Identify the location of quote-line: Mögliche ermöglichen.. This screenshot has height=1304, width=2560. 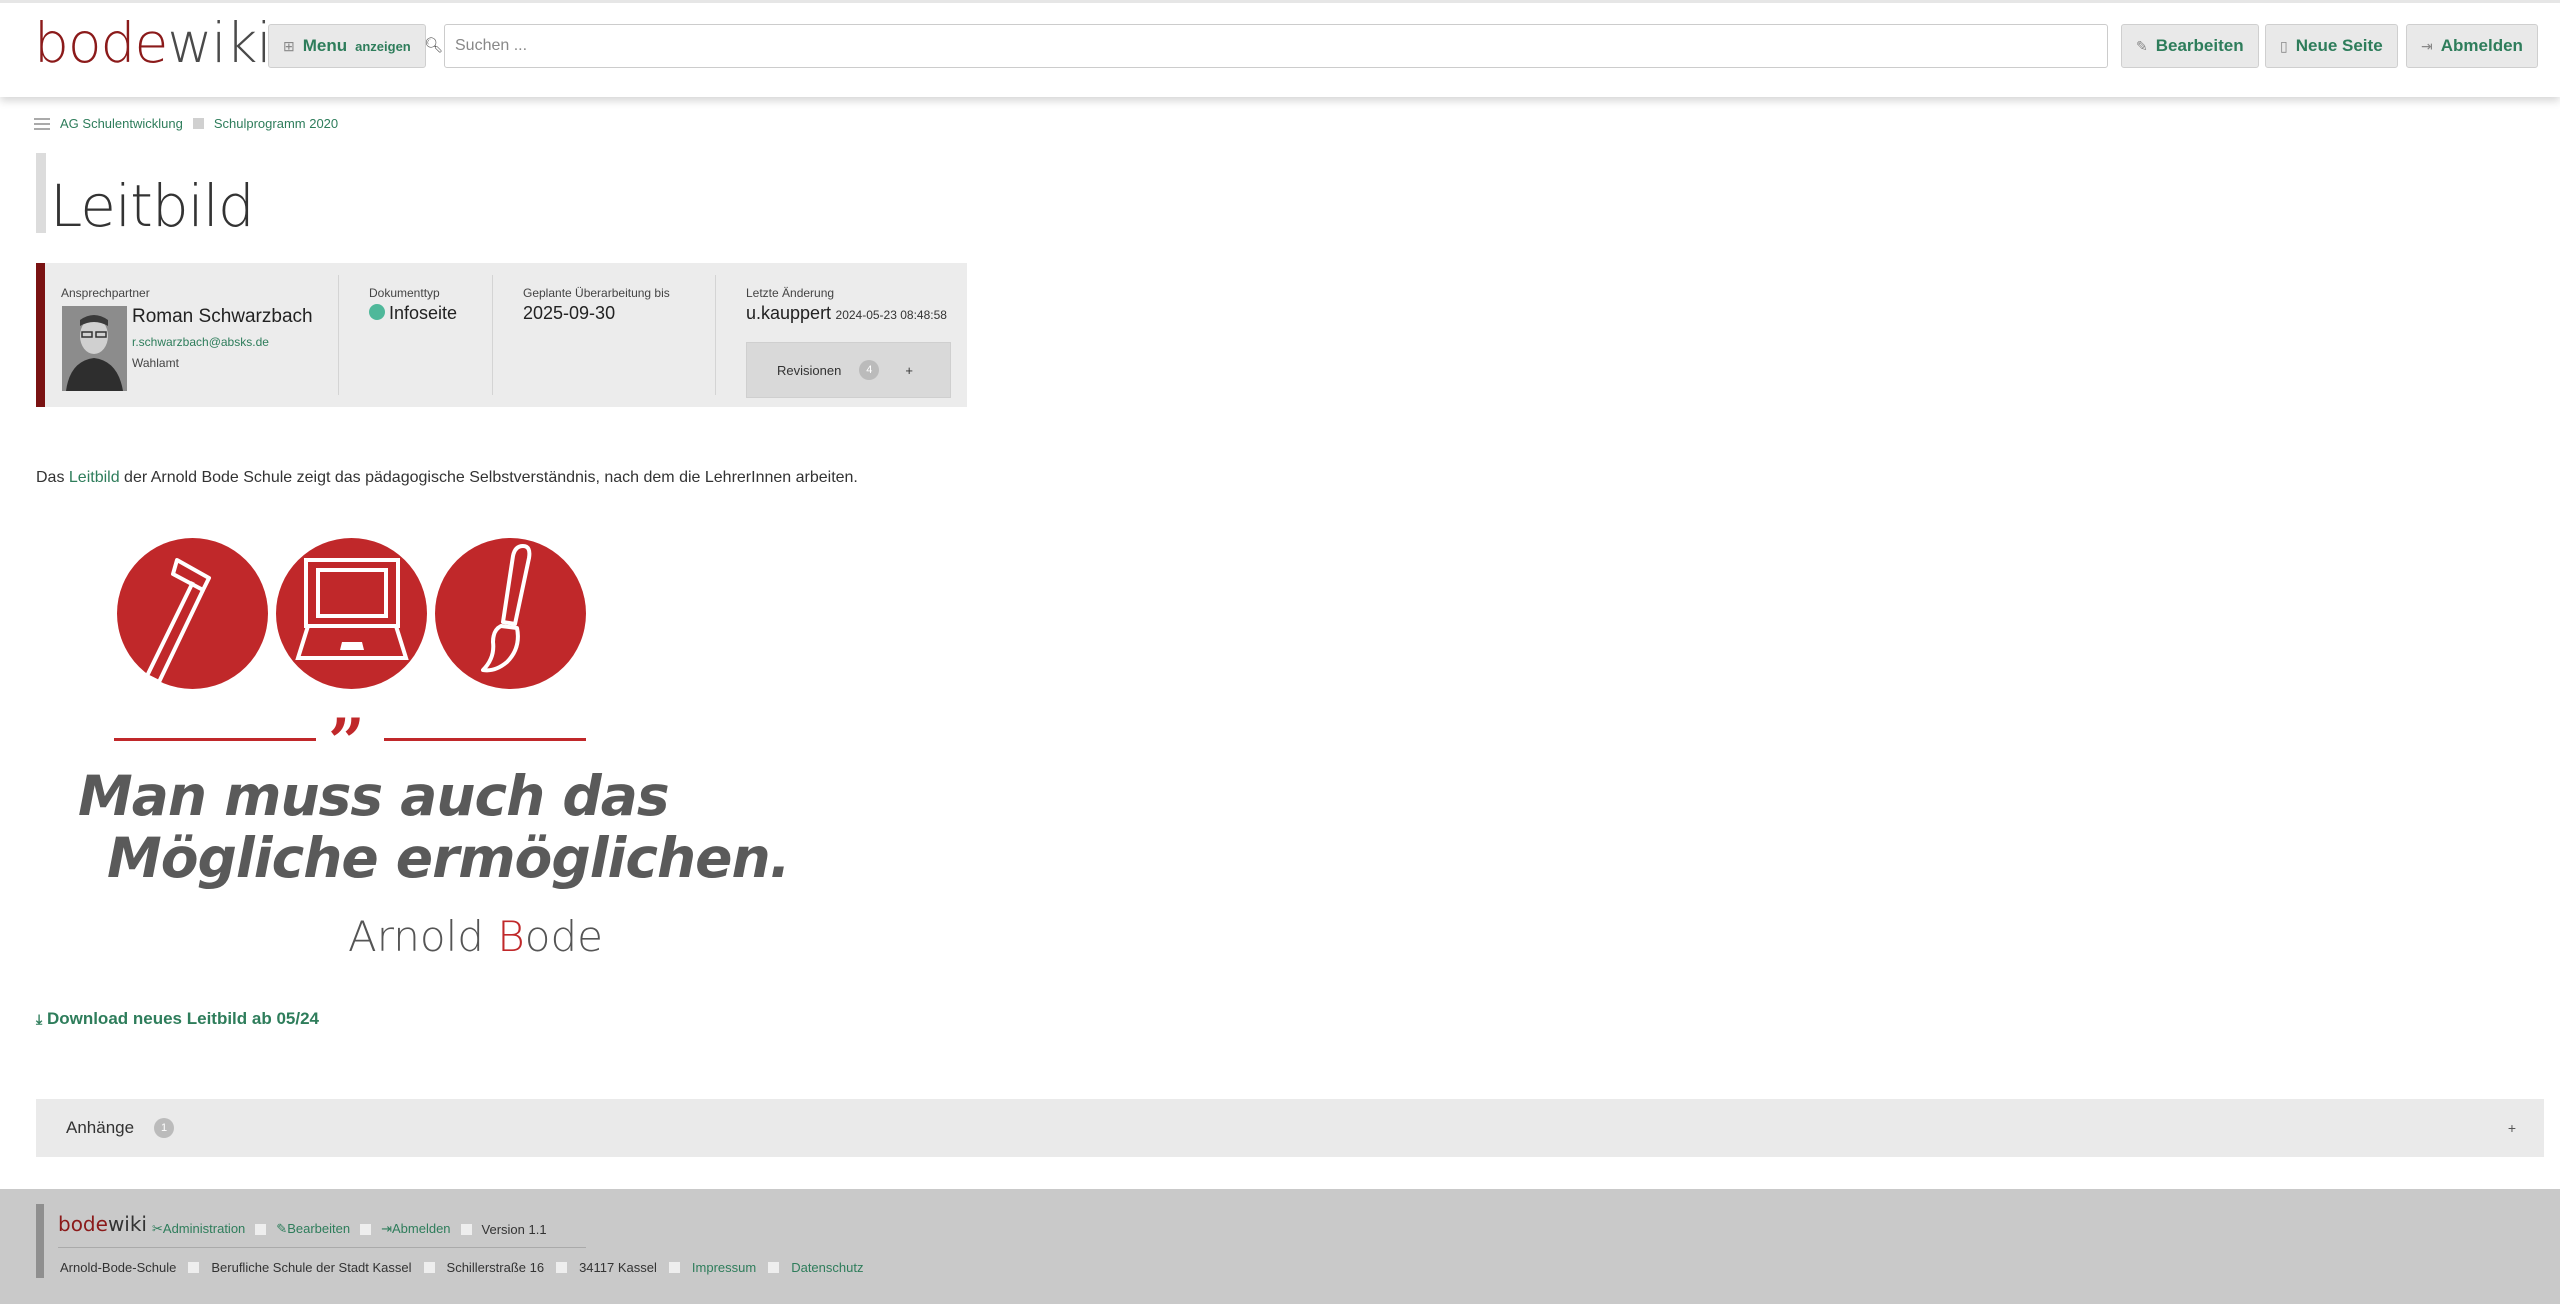
(449, 858).